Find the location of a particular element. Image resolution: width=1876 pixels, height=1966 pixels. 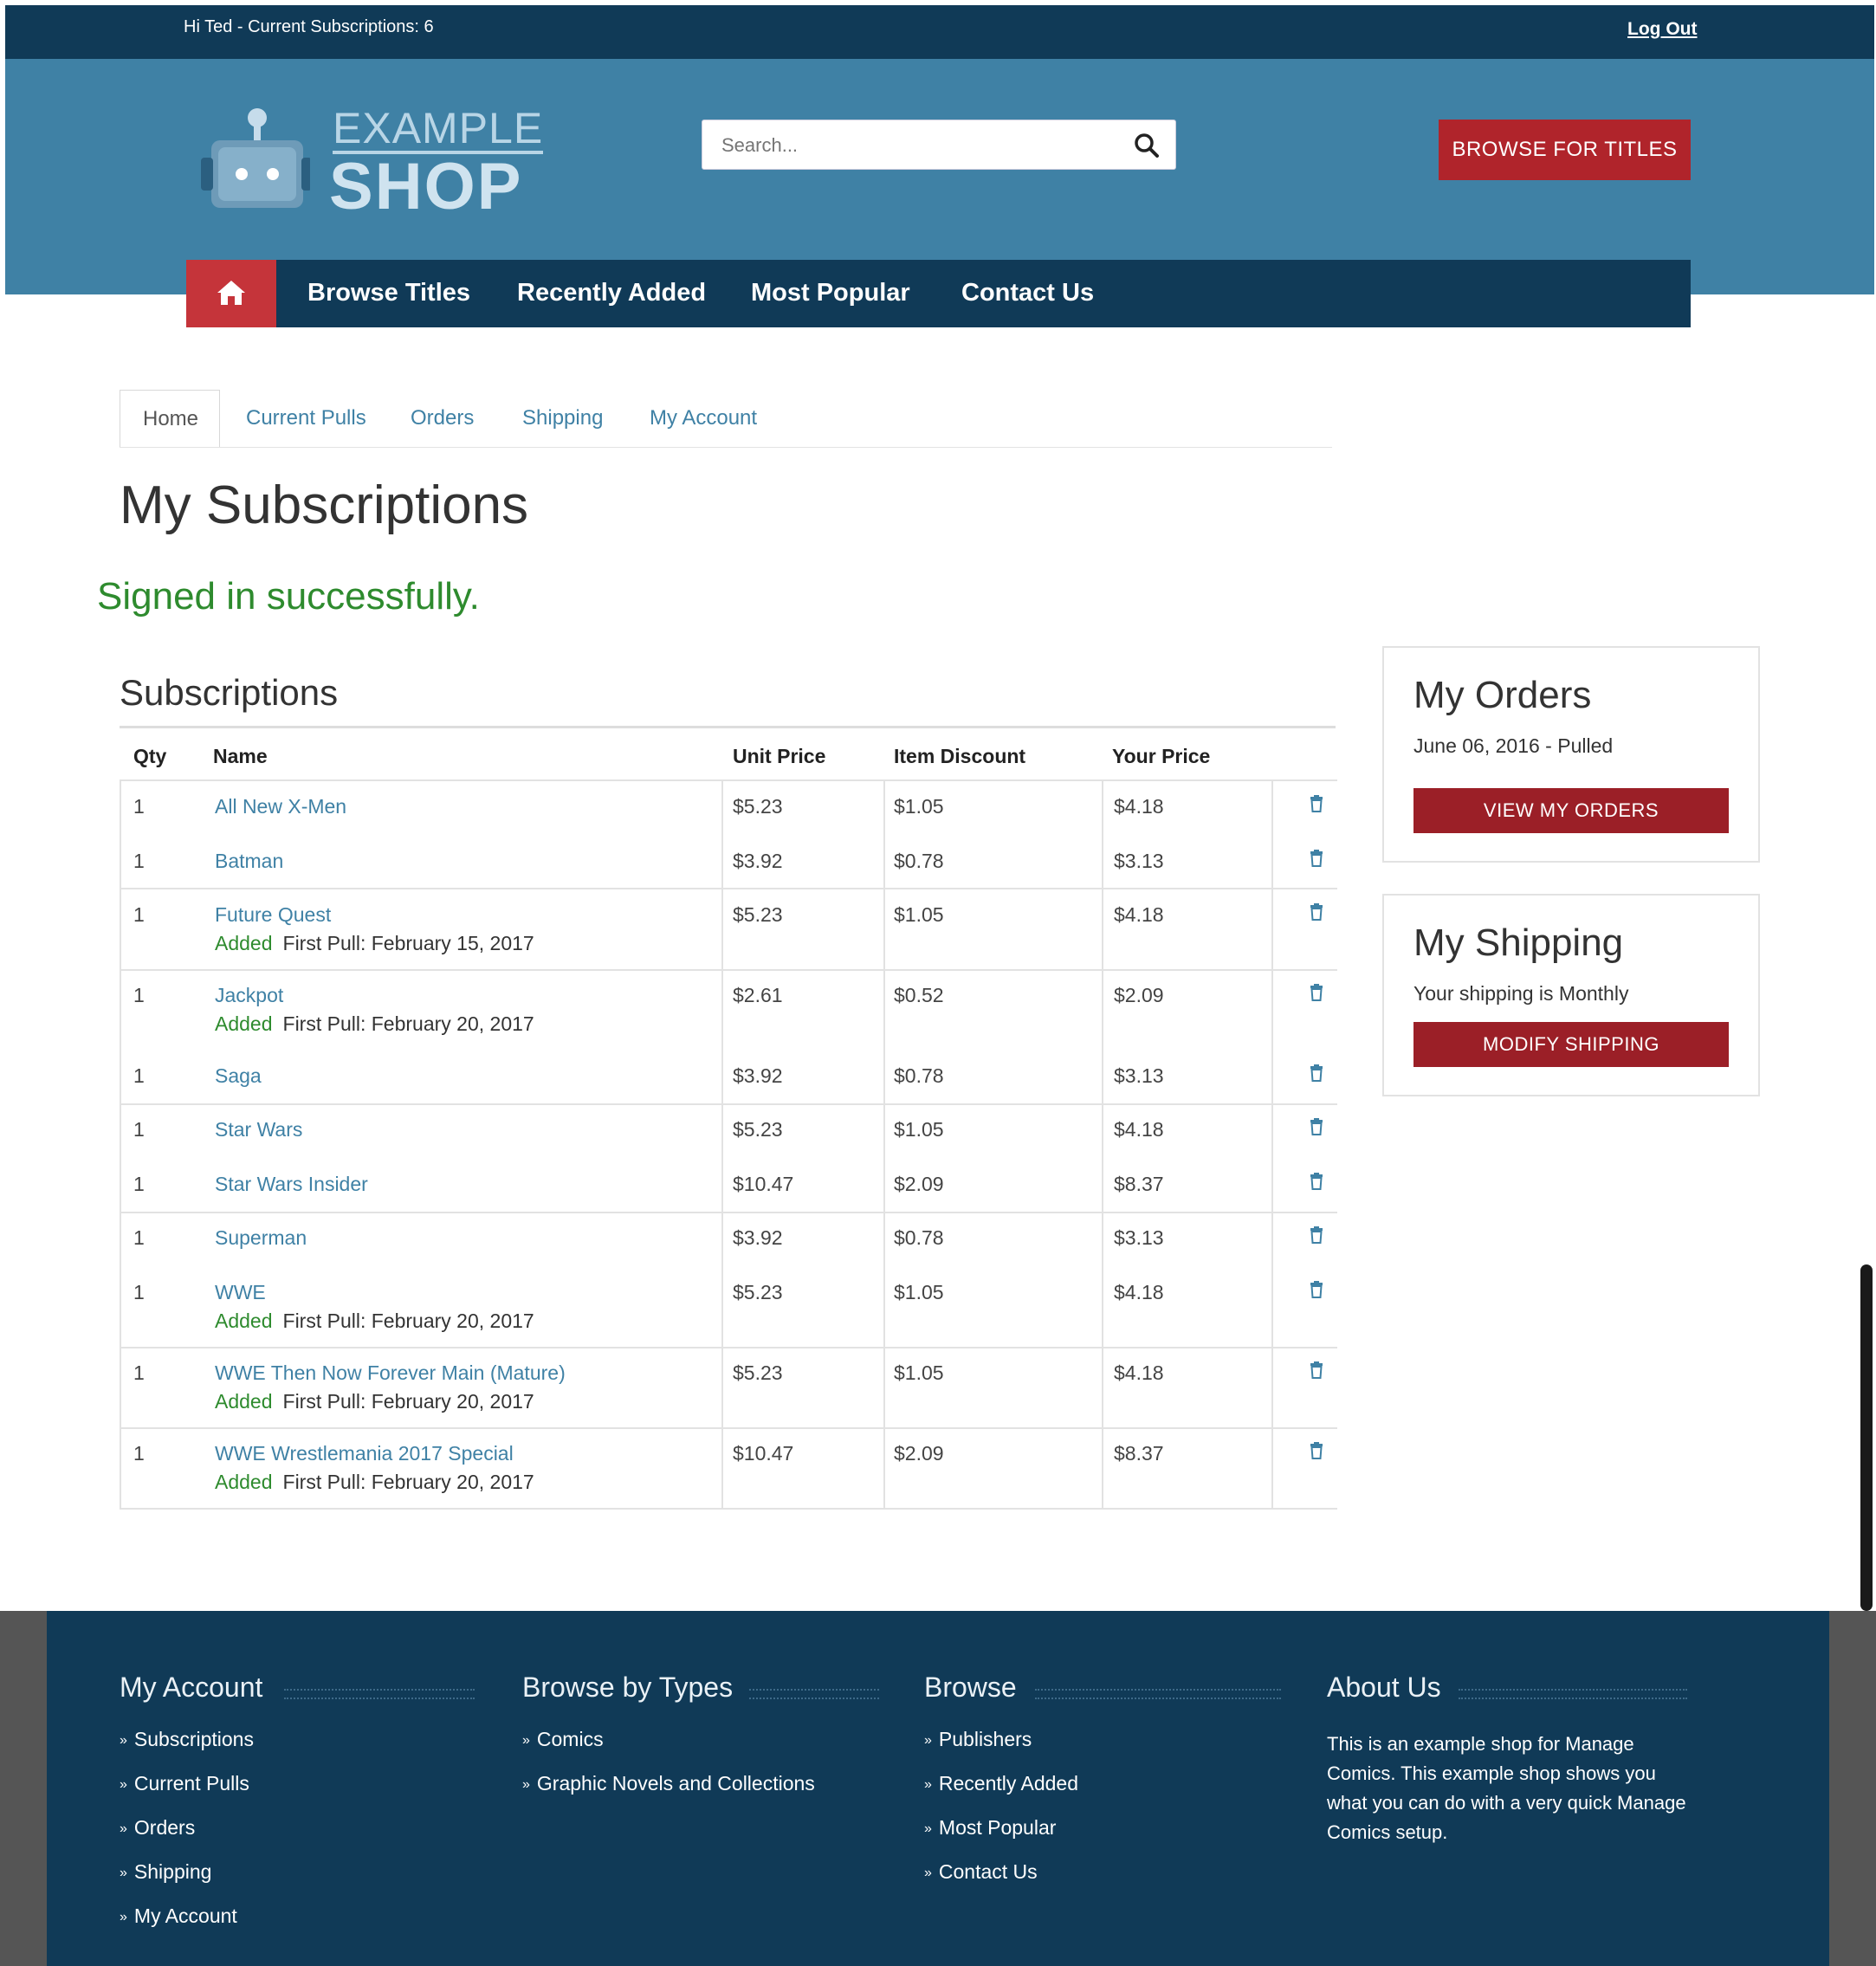

footer-link: » My Account is located at coordinates (191, 1927).